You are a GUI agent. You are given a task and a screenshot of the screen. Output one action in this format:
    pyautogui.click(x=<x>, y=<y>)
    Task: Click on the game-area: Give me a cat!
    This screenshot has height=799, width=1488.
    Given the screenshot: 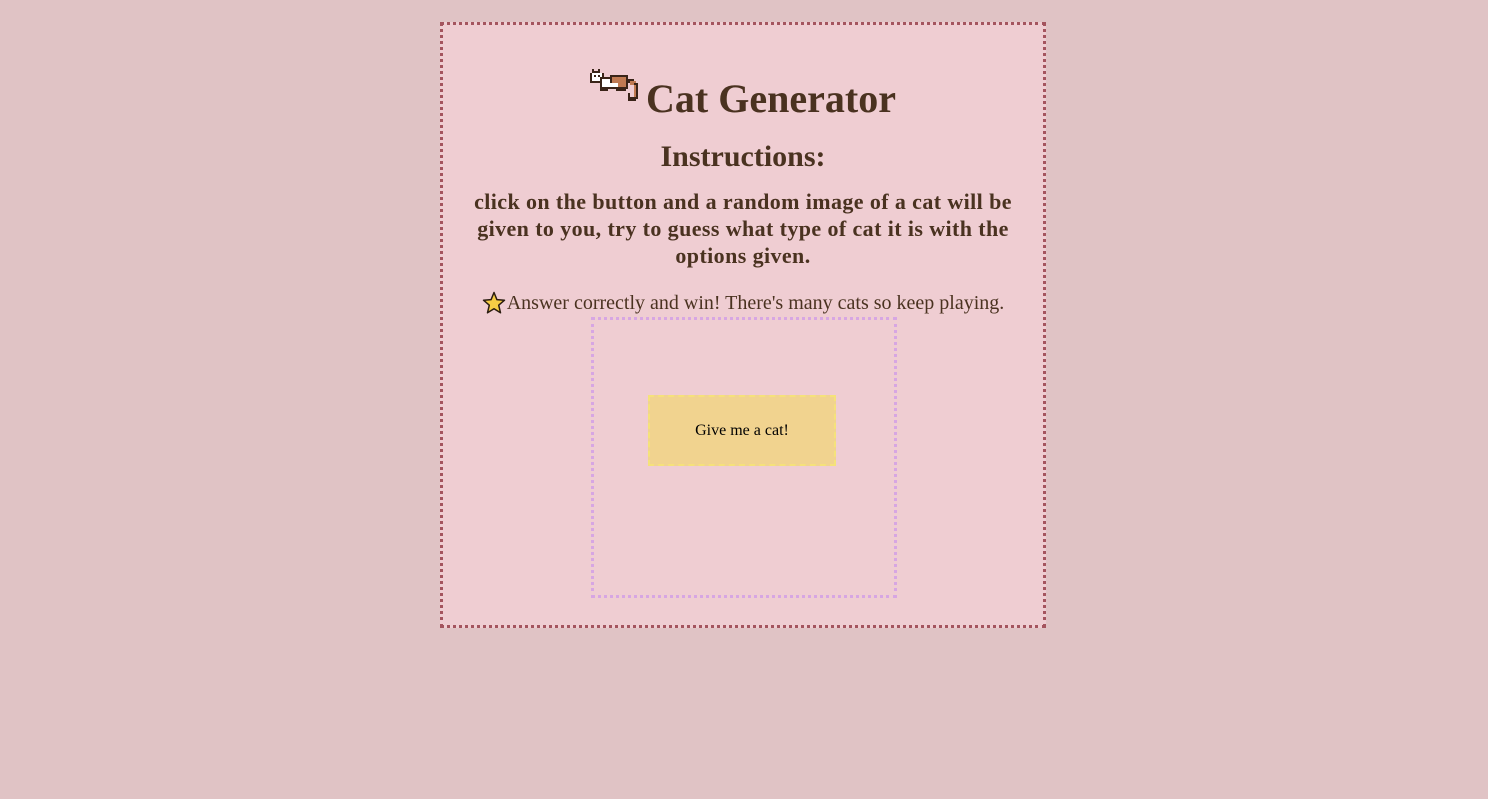 What is the action you would take?
    pyautogui.click(x=744, y=457)
    